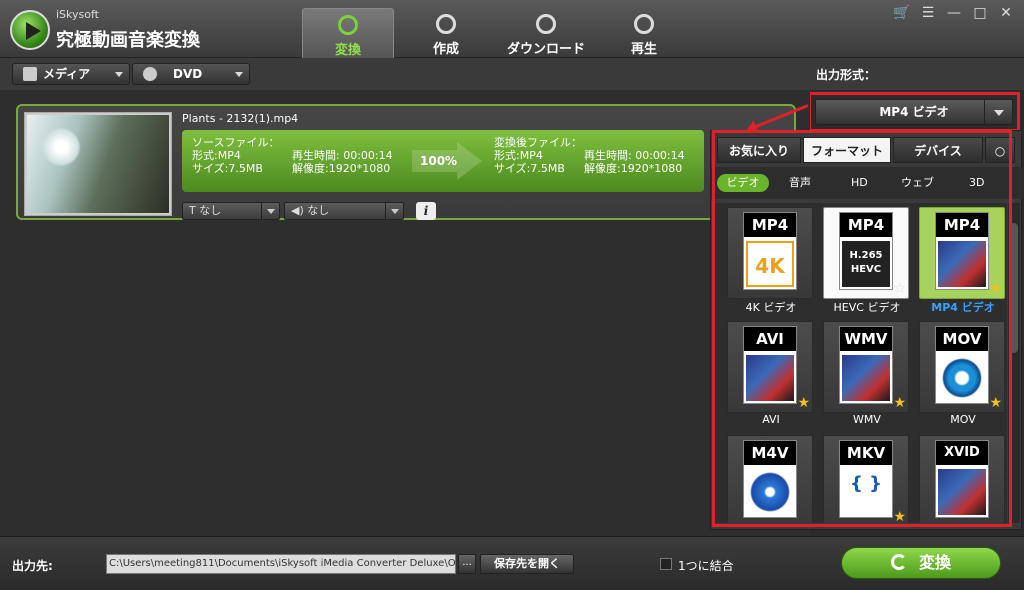 This screenshot has width=1024, height=590. I want to click on subtitle-select: T なし, so click(231, 211).